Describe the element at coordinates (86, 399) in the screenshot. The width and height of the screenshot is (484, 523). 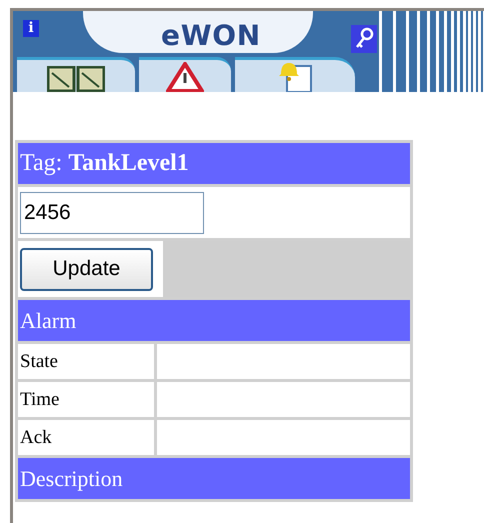
I see `row-label: Time` at that location.